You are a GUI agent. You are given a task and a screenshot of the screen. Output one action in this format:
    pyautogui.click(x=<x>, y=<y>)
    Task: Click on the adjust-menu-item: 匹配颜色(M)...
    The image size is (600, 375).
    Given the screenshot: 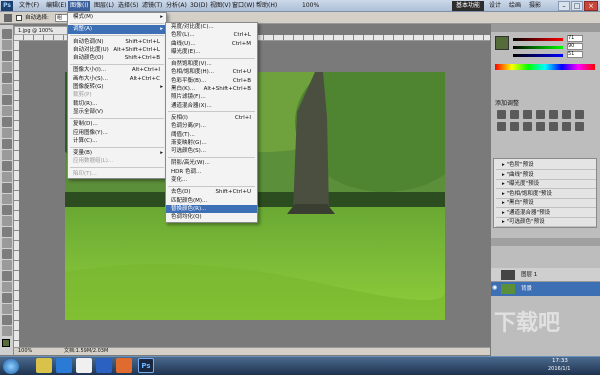 What is the action you would take?
    pyautogui.click(x=211, y=201)
    